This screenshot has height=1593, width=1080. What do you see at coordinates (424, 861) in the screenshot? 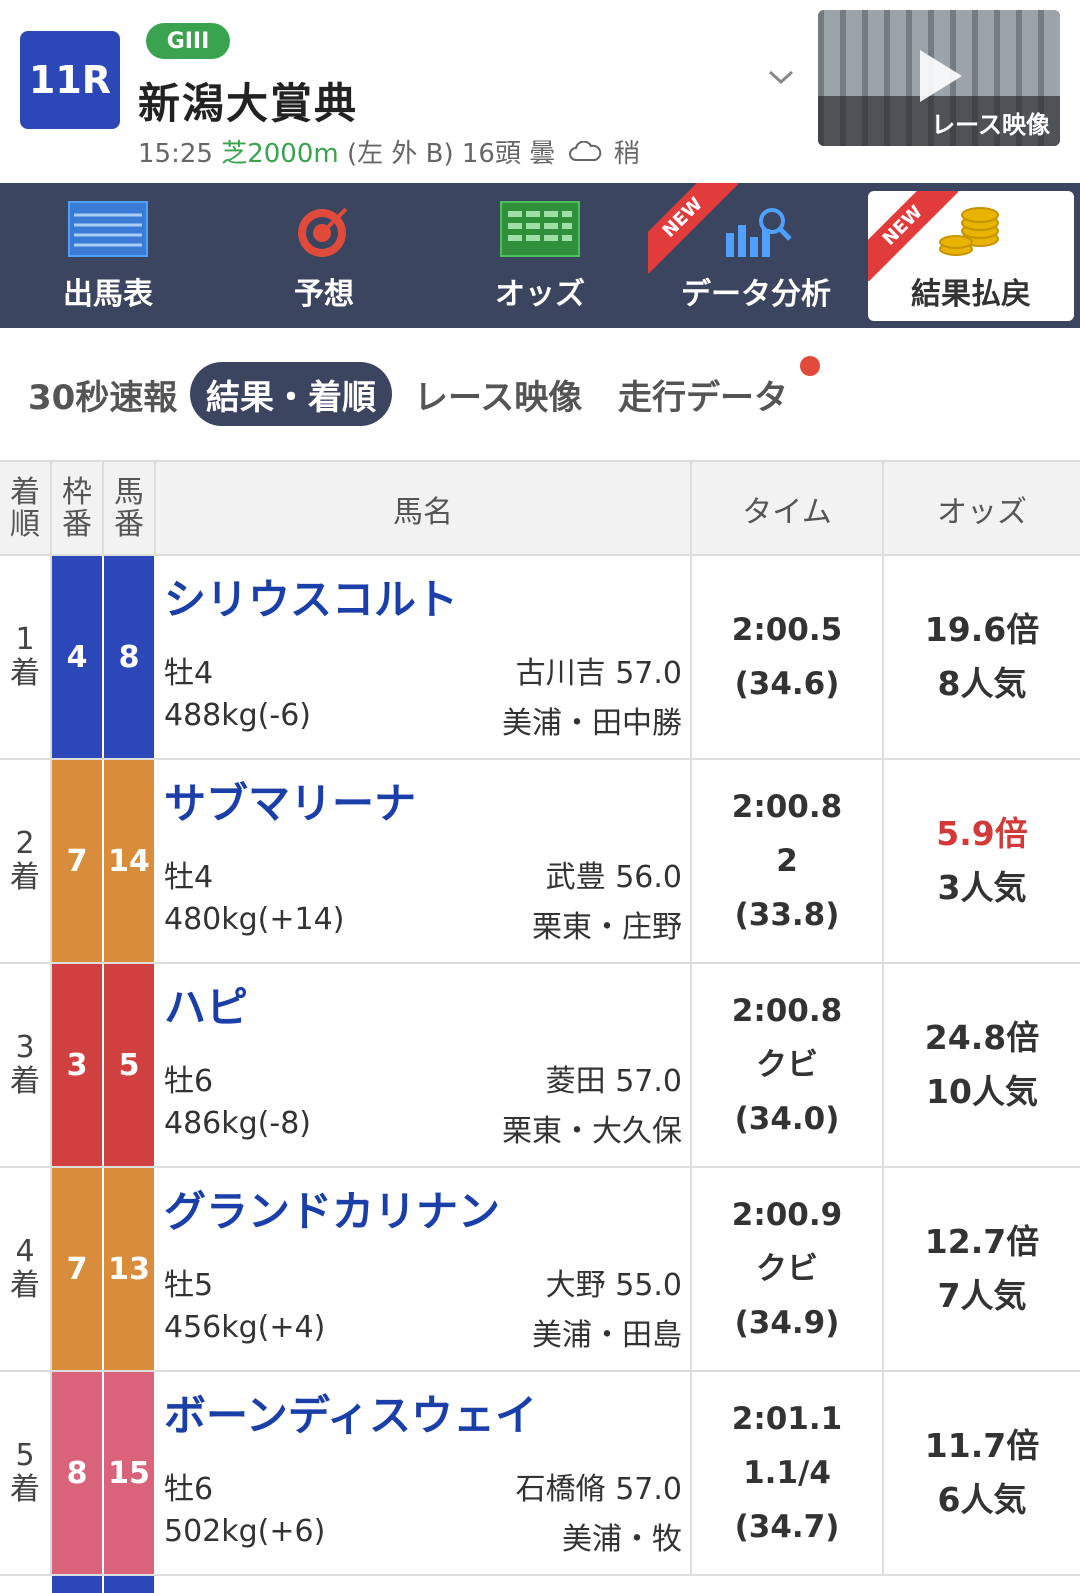
I see `horse-info: サブマリーナ牡4 480kg(+14) 武豊 56.0 栗東・庄野` at bounding box center [424, 861].